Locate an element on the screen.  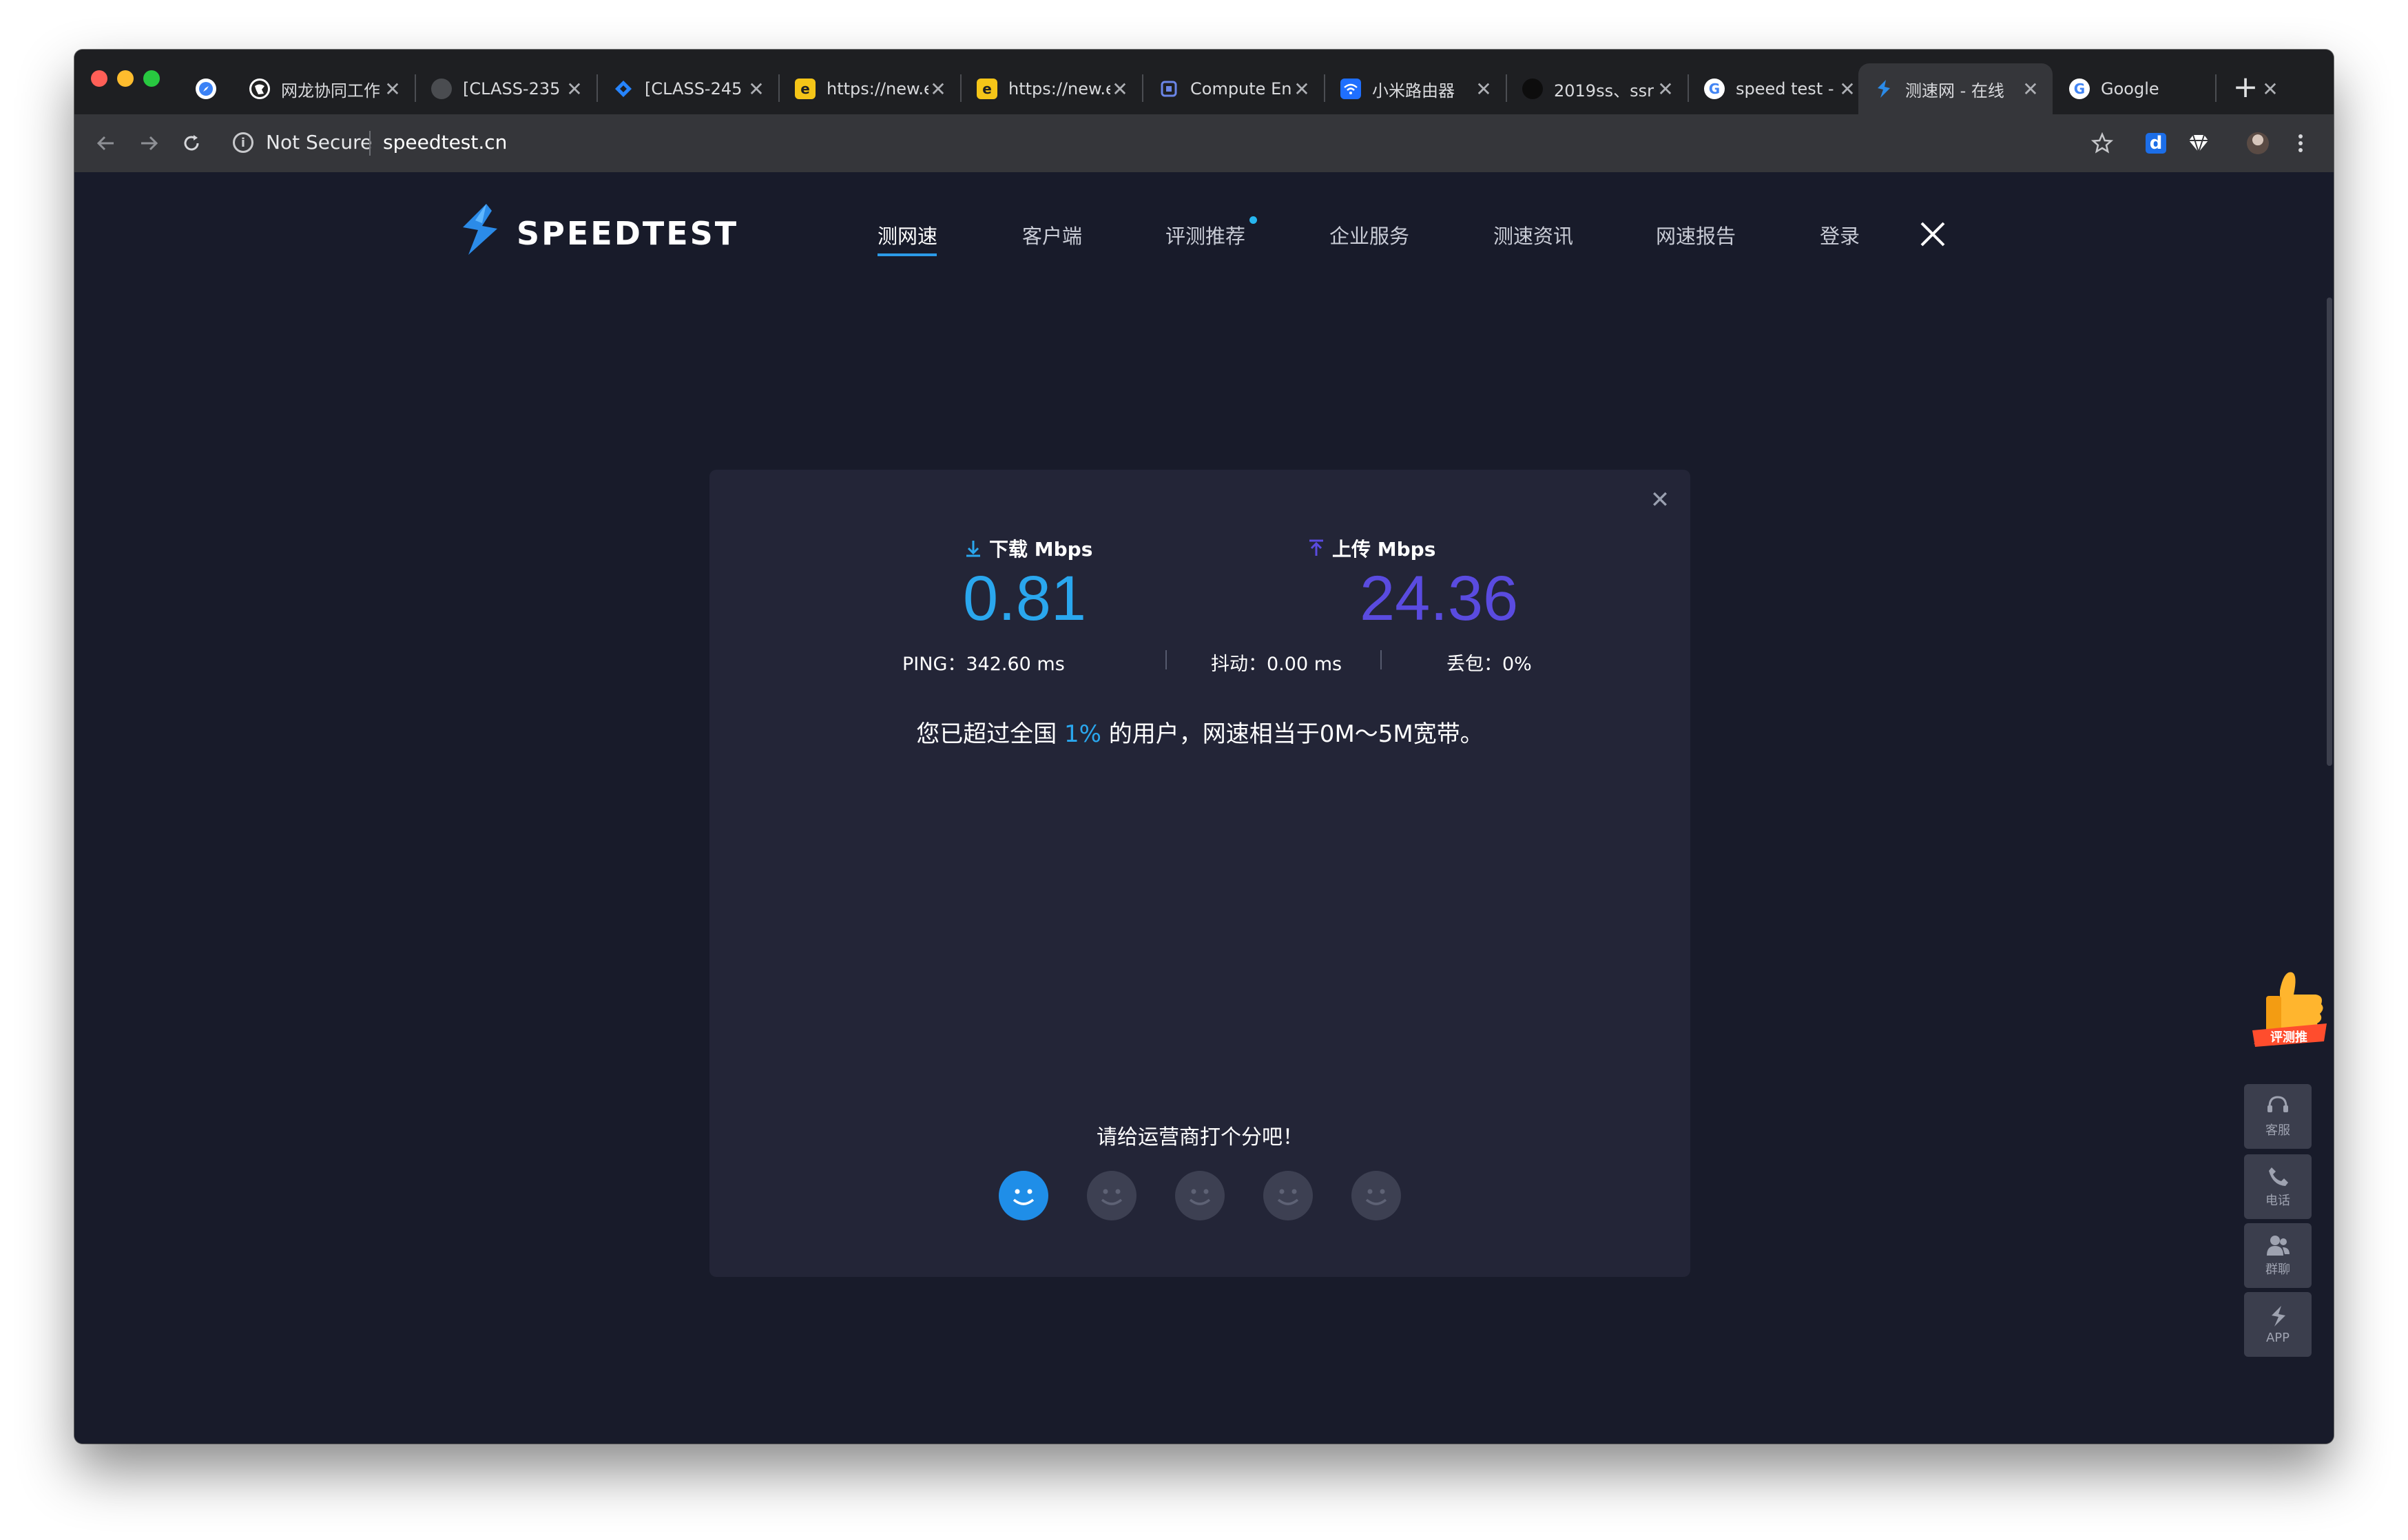
back-button is located at coordinates (106, 143).